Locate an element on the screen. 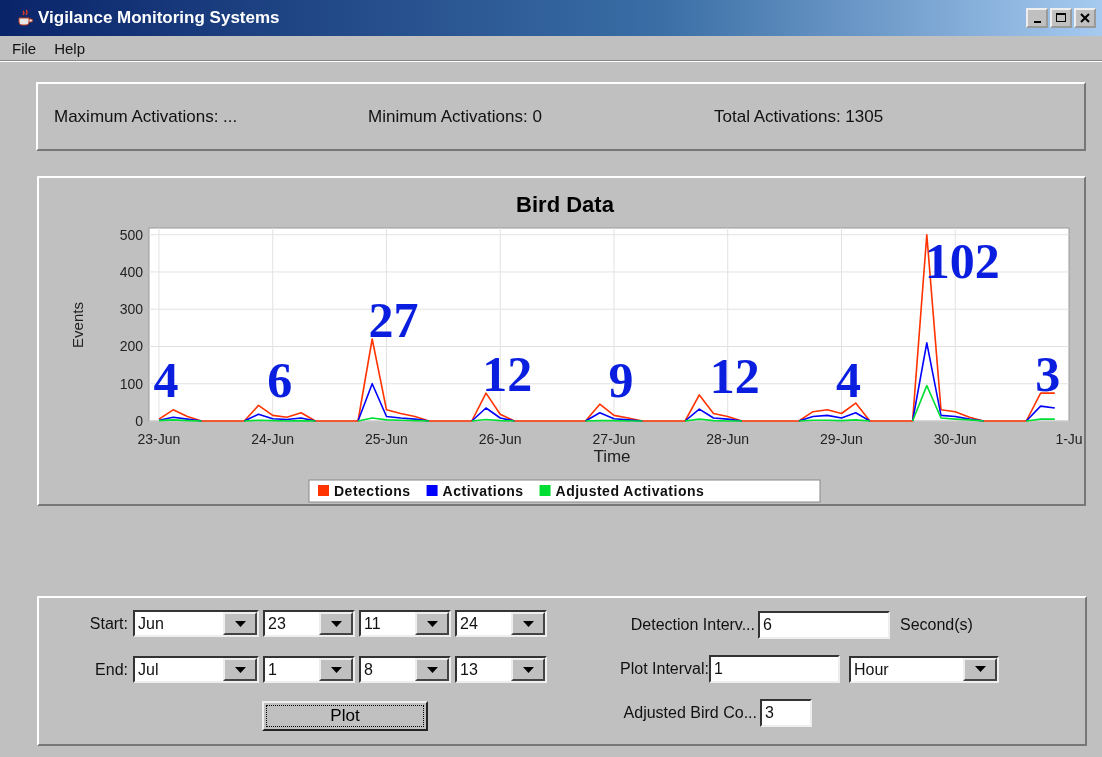  summary-text: Minimum Activations: 0 is located at coordinates (455, 116).